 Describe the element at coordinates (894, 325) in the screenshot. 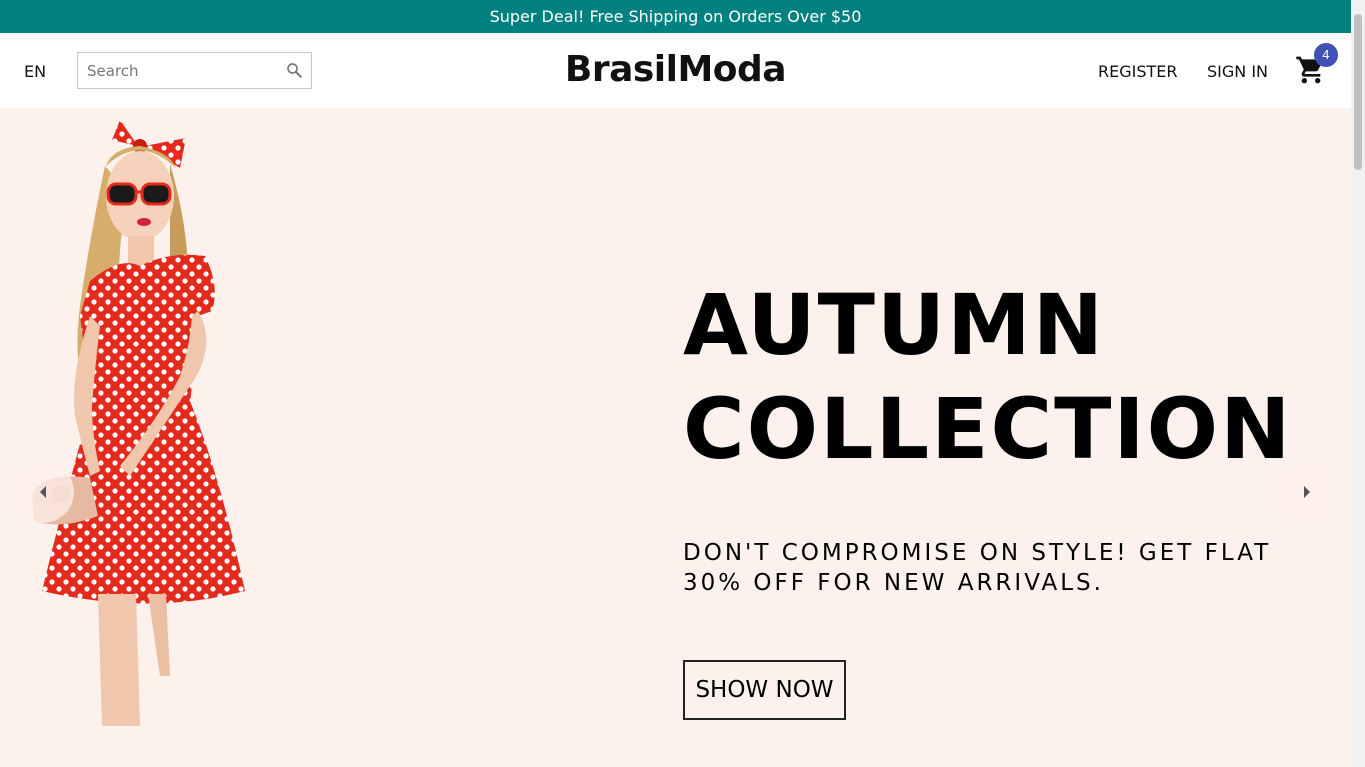

I see `slide-title-line-1: AUTUMN` at that location.